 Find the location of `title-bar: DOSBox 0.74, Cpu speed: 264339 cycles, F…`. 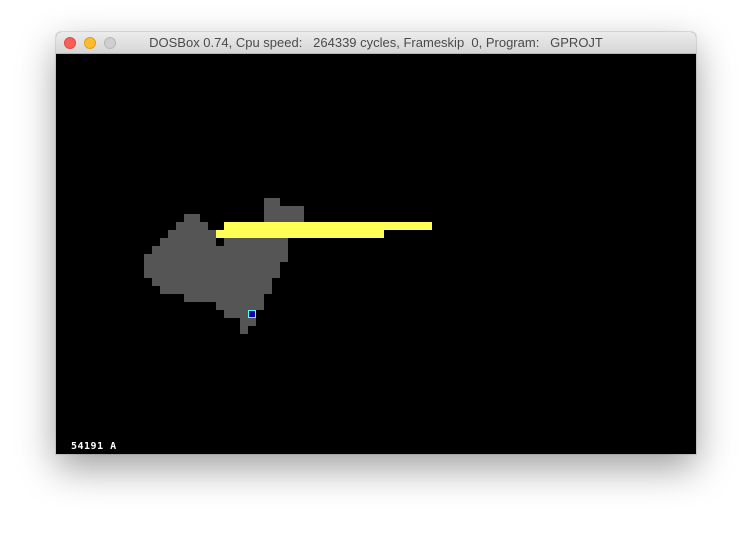

title-bar: DOSBox 0.74, Cpu speed: 264339 cycles, F… is located at coordinates (376, 43).